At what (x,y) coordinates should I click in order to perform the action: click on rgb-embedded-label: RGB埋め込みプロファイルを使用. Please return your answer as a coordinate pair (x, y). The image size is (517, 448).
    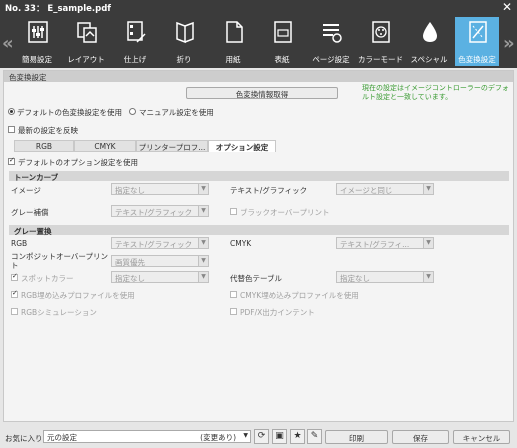
    Looking at the image, I should click on (78, 295).